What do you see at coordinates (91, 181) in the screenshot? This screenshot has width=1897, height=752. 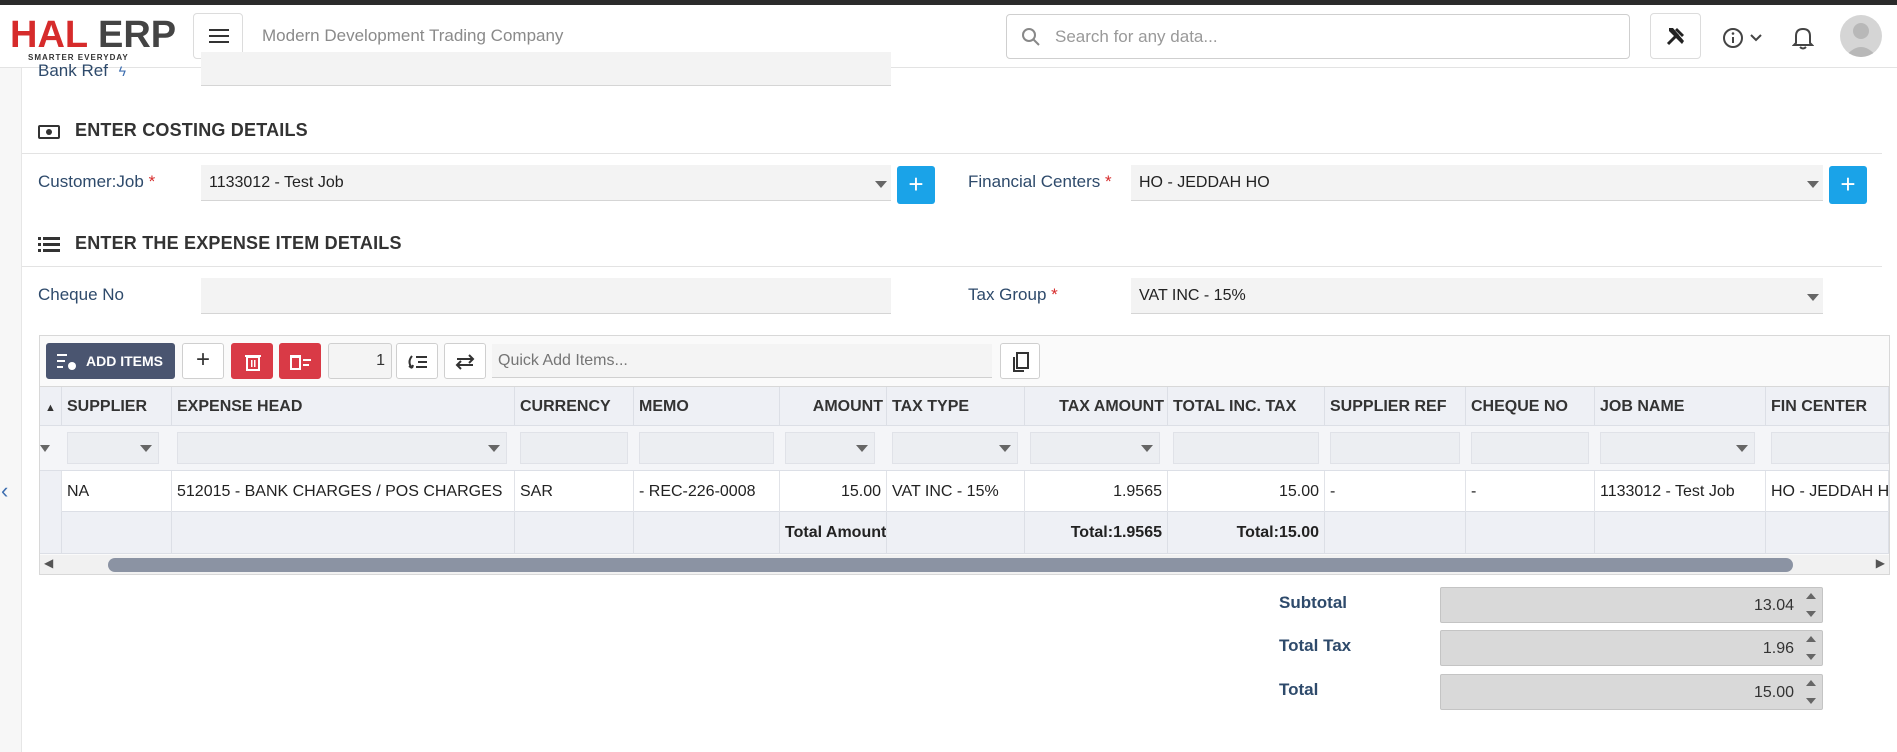 I see `customer-job-label-text: Customer:Job` at bounding box center [91, 181].